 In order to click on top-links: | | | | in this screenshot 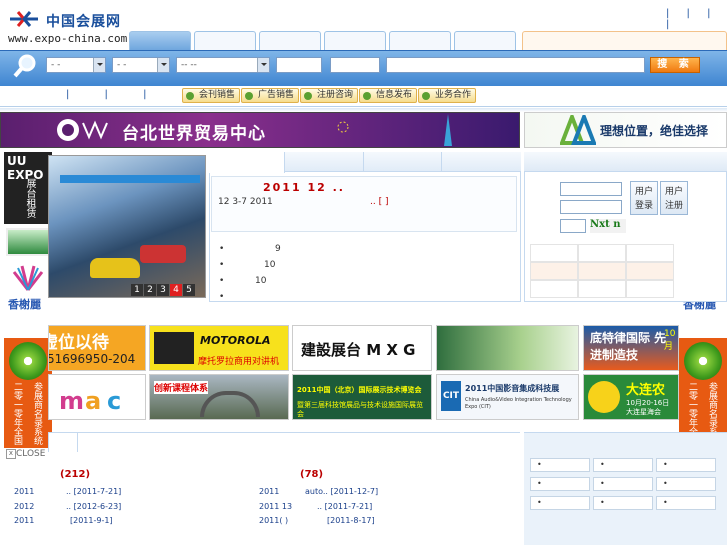, I will do `click(696, 19)`.